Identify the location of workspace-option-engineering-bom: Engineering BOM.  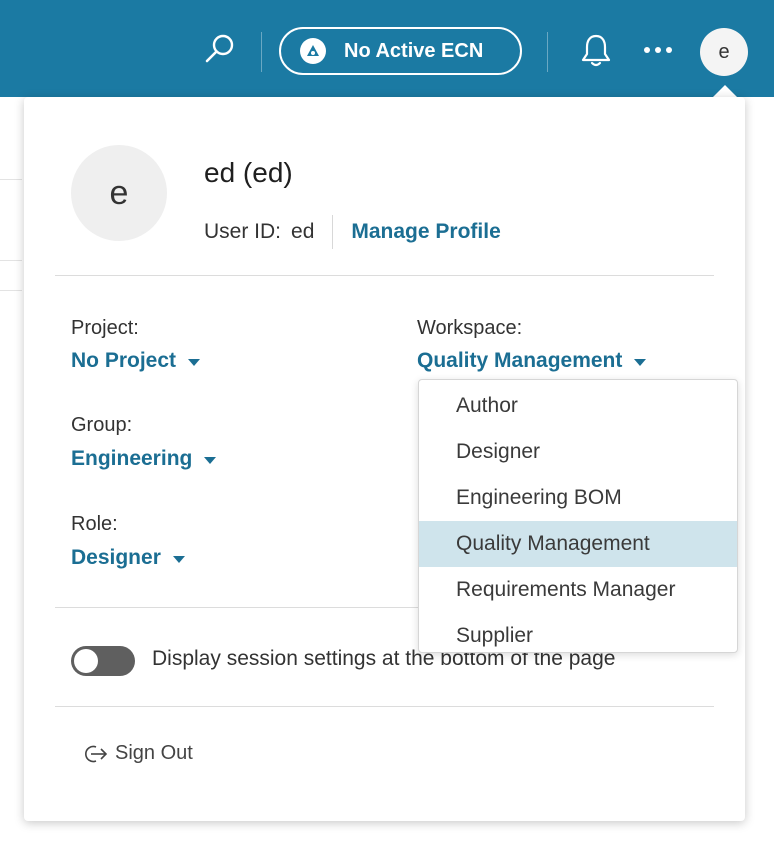
(578, 498).